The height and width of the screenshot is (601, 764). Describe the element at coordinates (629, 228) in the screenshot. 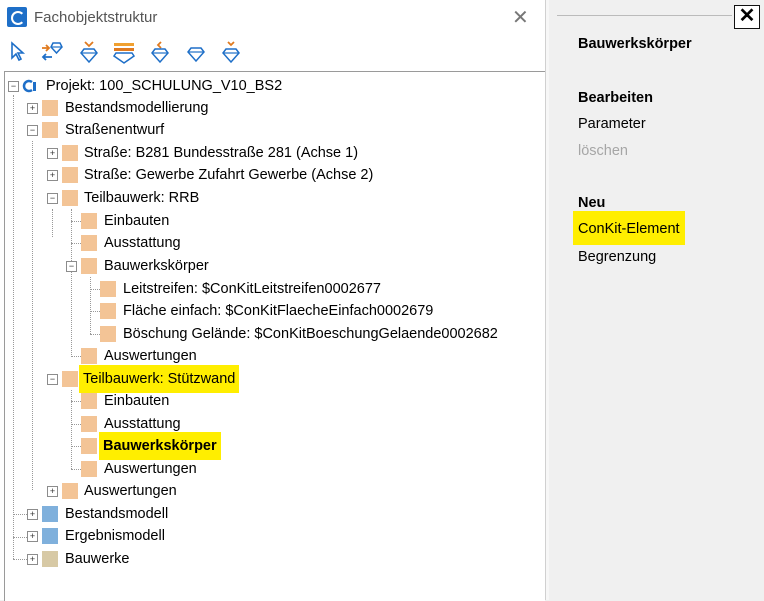

I see `conkit-element-link: ConKit-Element` at that location.